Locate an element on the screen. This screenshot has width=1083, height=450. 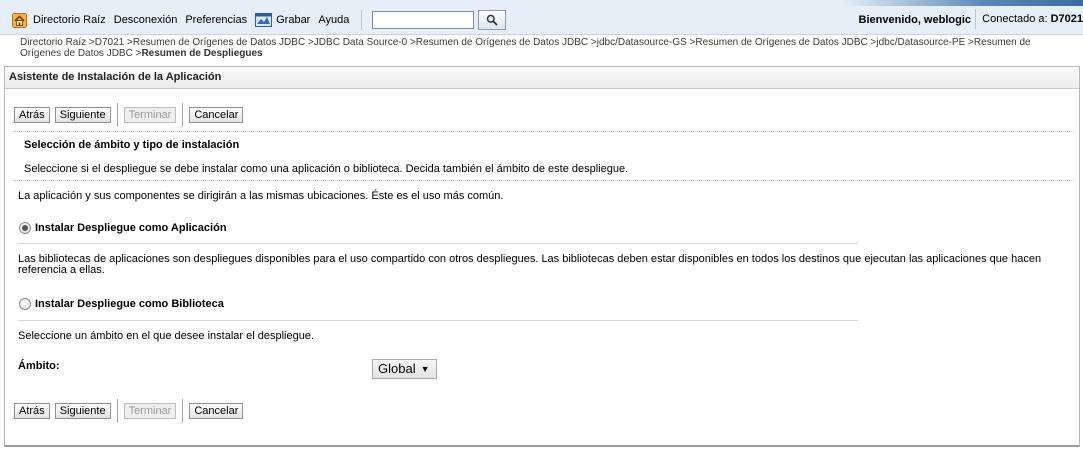
connected-domain: D7021 is located at coordinates (1066, 19).